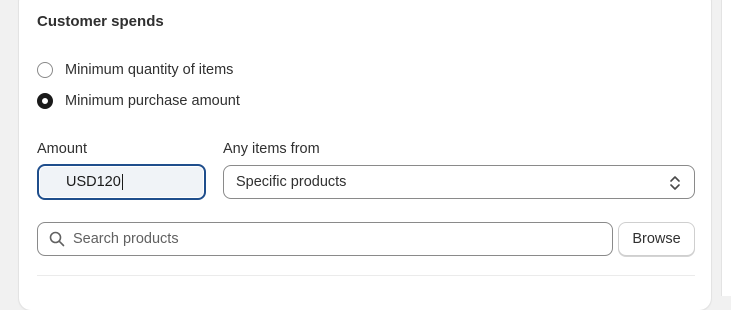  Describe the element at coordinates (45, 70) in the screenshot. I see `radio-minimum-quantity` at that location.